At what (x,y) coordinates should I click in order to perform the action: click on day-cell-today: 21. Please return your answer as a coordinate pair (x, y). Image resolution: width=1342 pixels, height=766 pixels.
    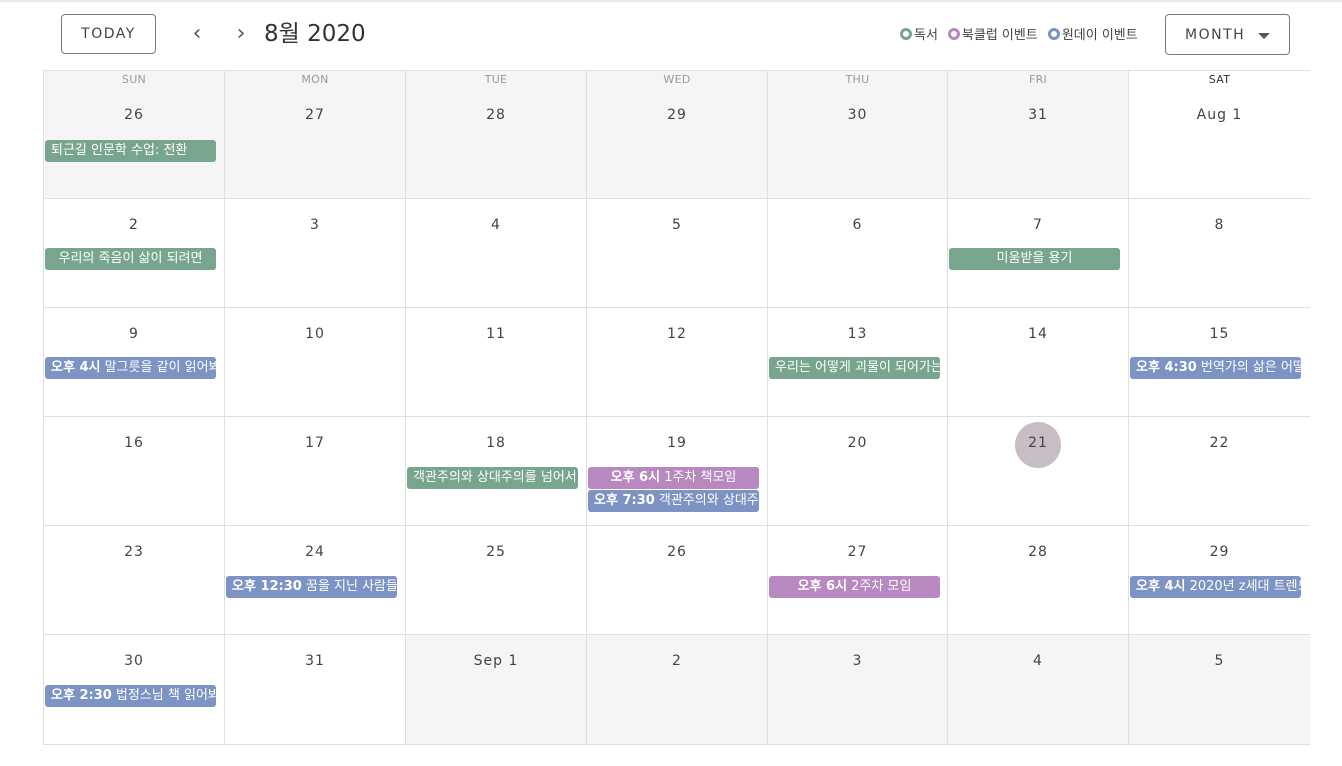
    Looking at the image, I should click on (1038, 471).